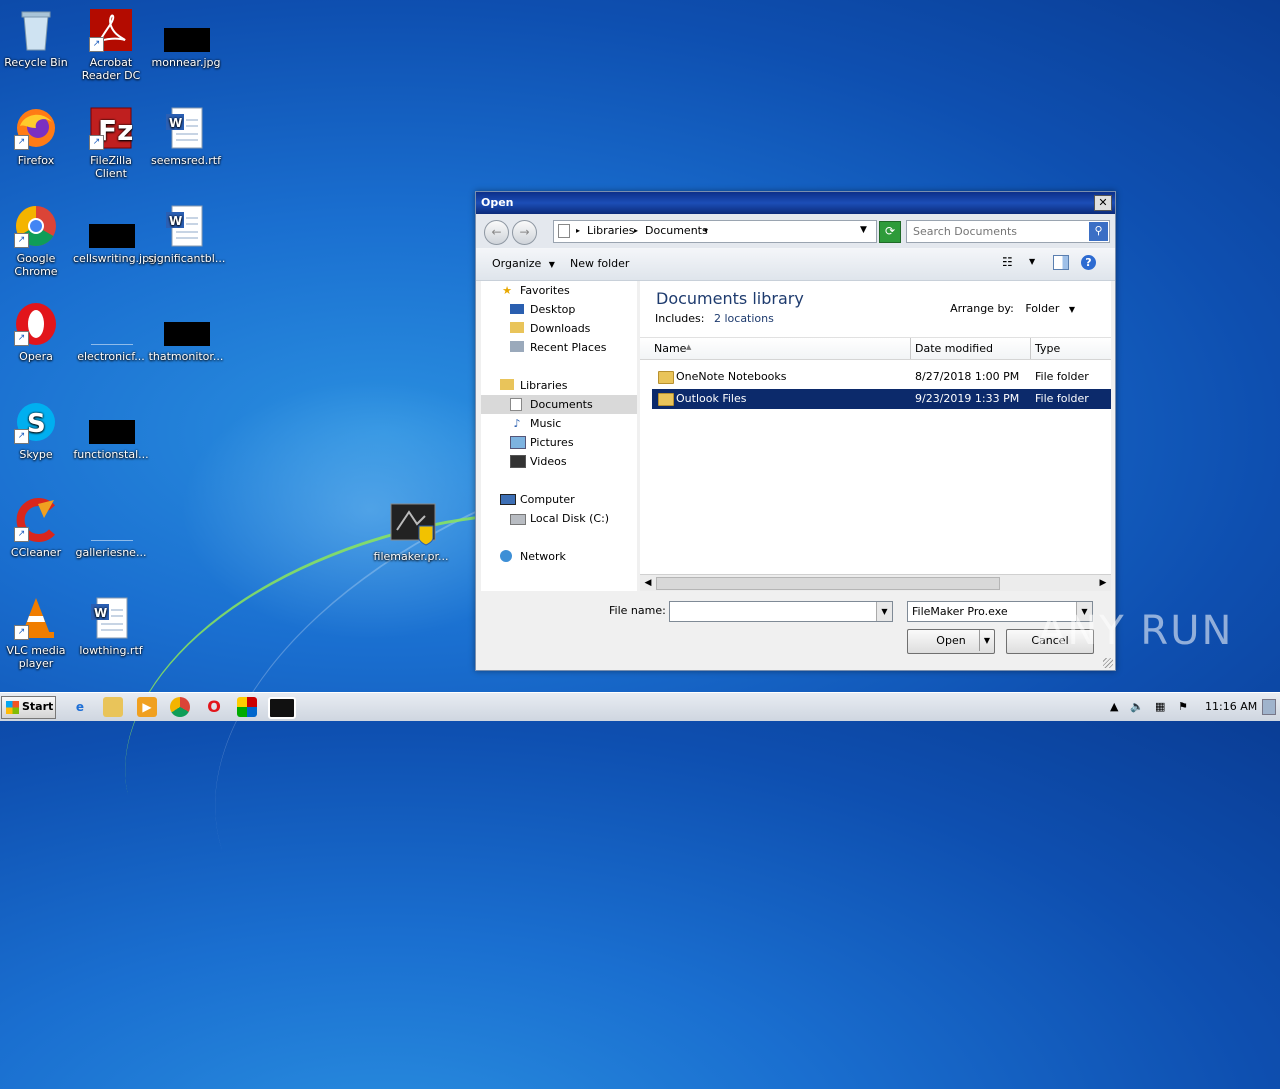  I want to click on file-explorer-icon, so click(113, 707).